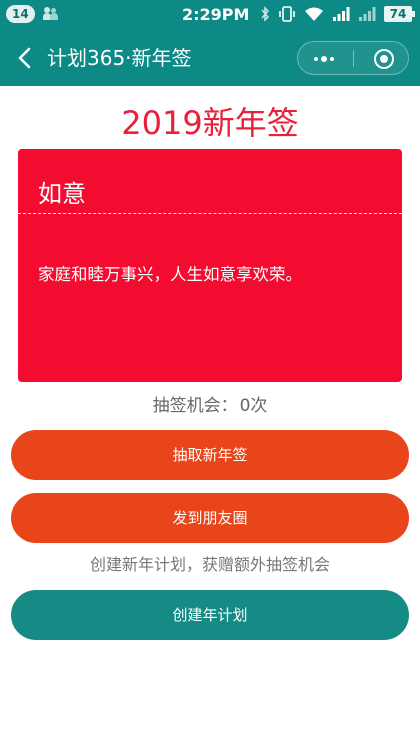  What do you see at coordinates (210, 518) in the screenshot?
I see `share-moments-button: 发到朋友圈` at bounding box center [210, 518].